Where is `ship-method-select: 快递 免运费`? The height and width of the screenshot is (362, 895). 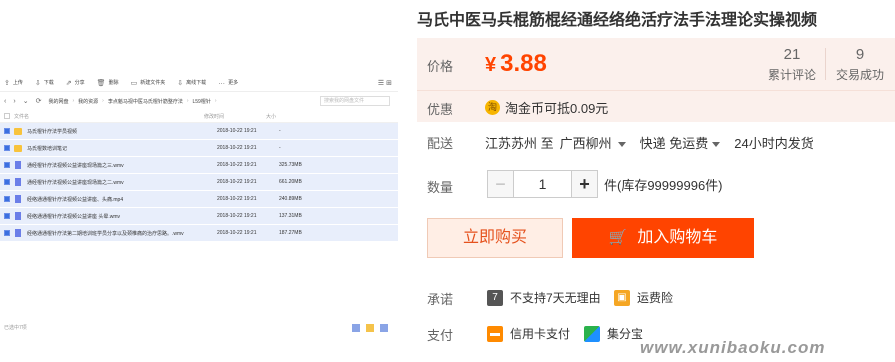 ship-method-select: 快递 免运费 is located at coordinates (674, 143).